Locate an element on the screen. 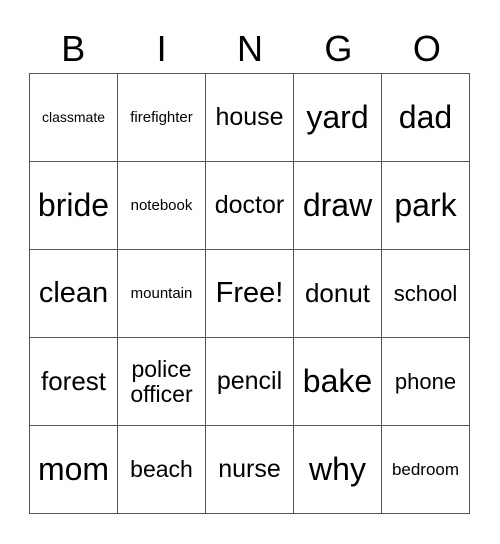 The image size is (500, 544). bingo-cell: firefighter is located at coordinates (161, 117).